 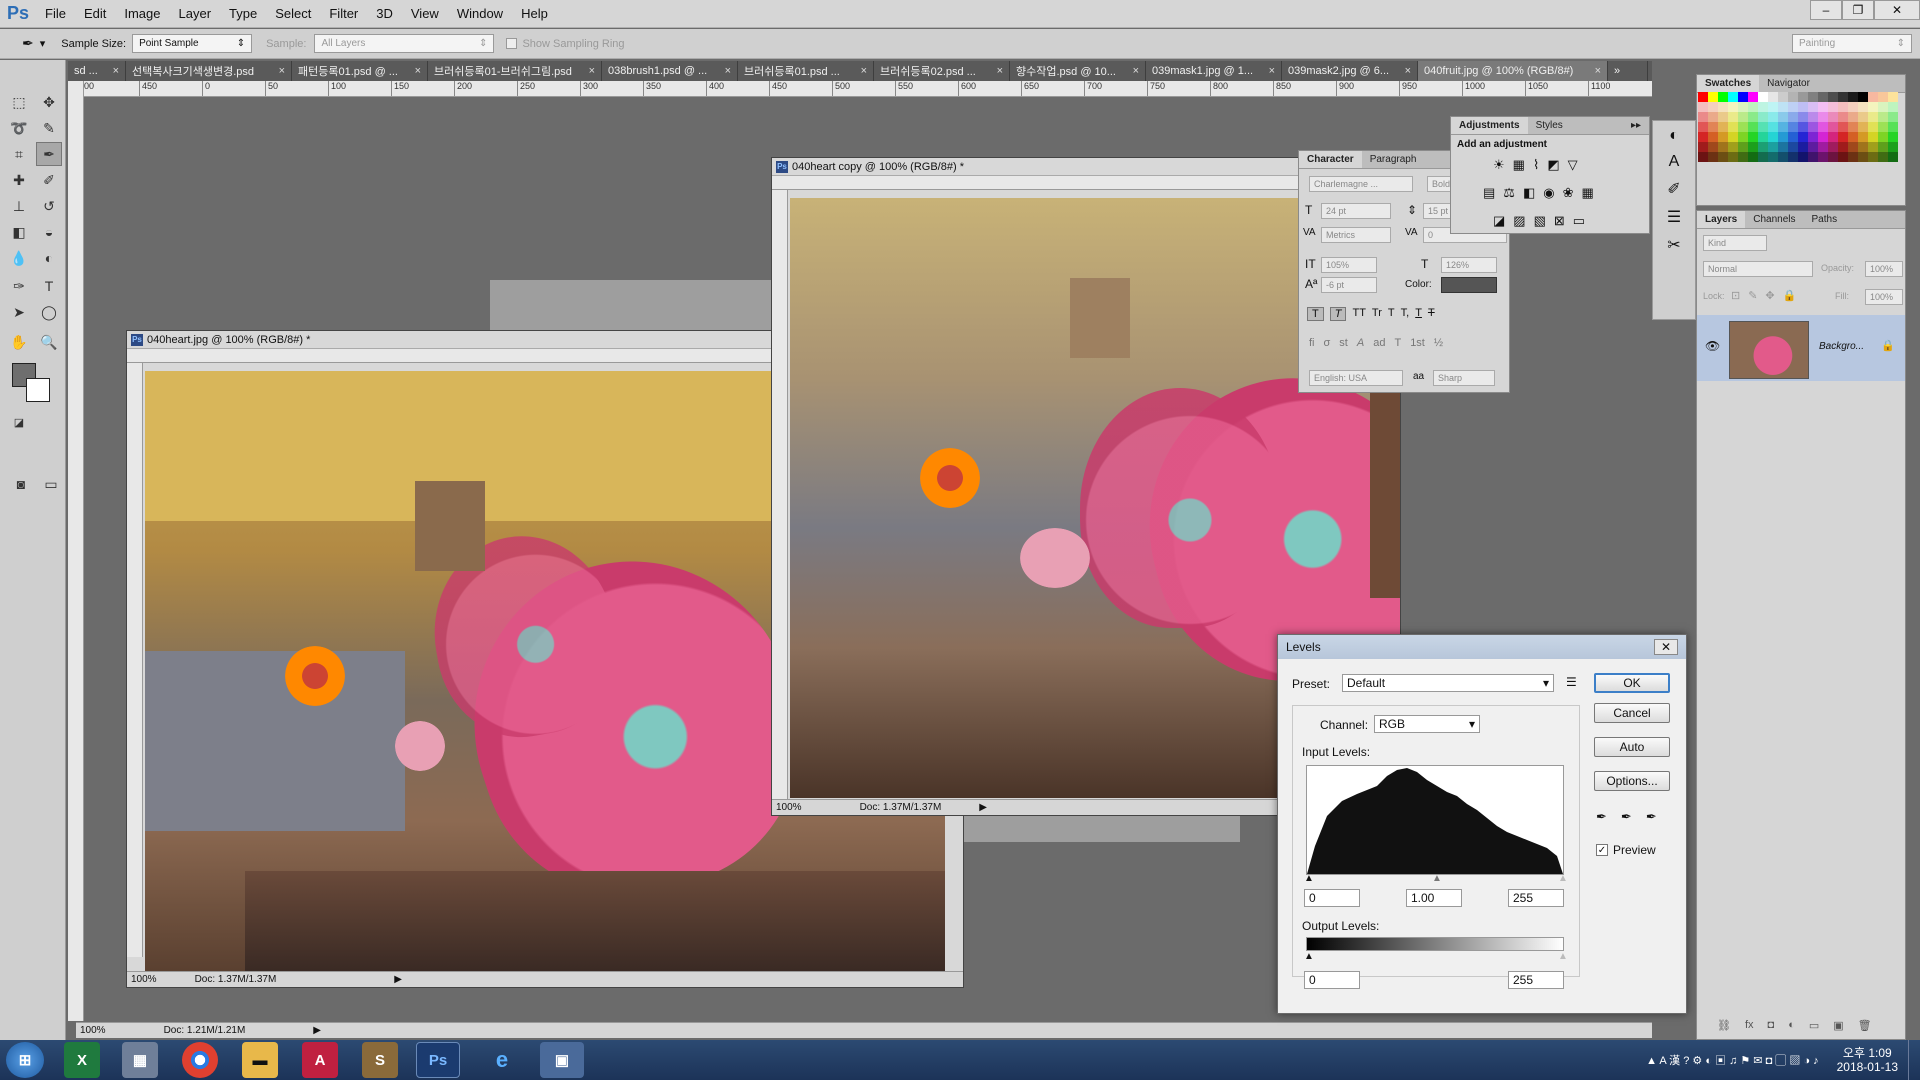 What do you see at coordinates (243, 14) in the screenshot?
I see `menu-type: Type` at bounding box center [243, 14].